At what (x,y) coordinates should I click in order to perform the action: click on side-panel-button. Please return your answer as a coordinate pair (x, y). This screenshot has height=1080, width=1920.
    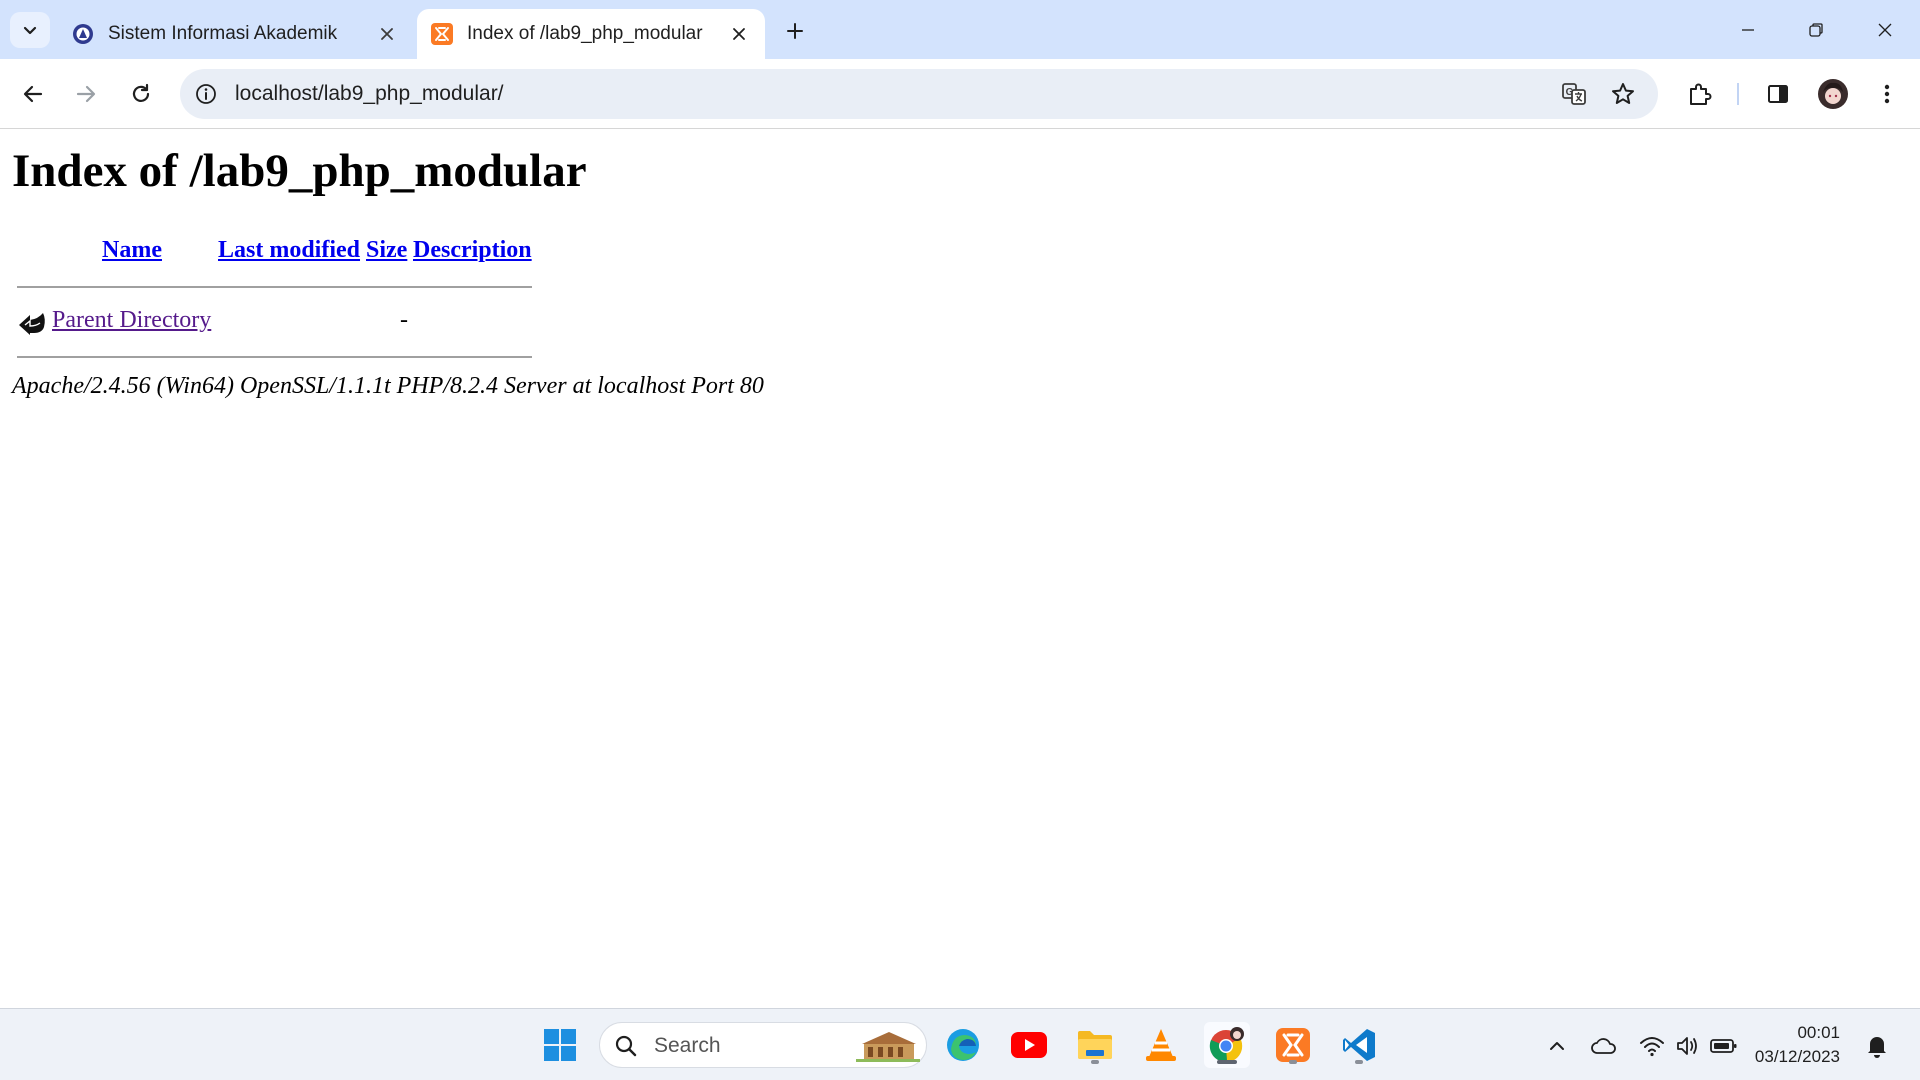
    Looking at the image, I should click on (1778, 94).